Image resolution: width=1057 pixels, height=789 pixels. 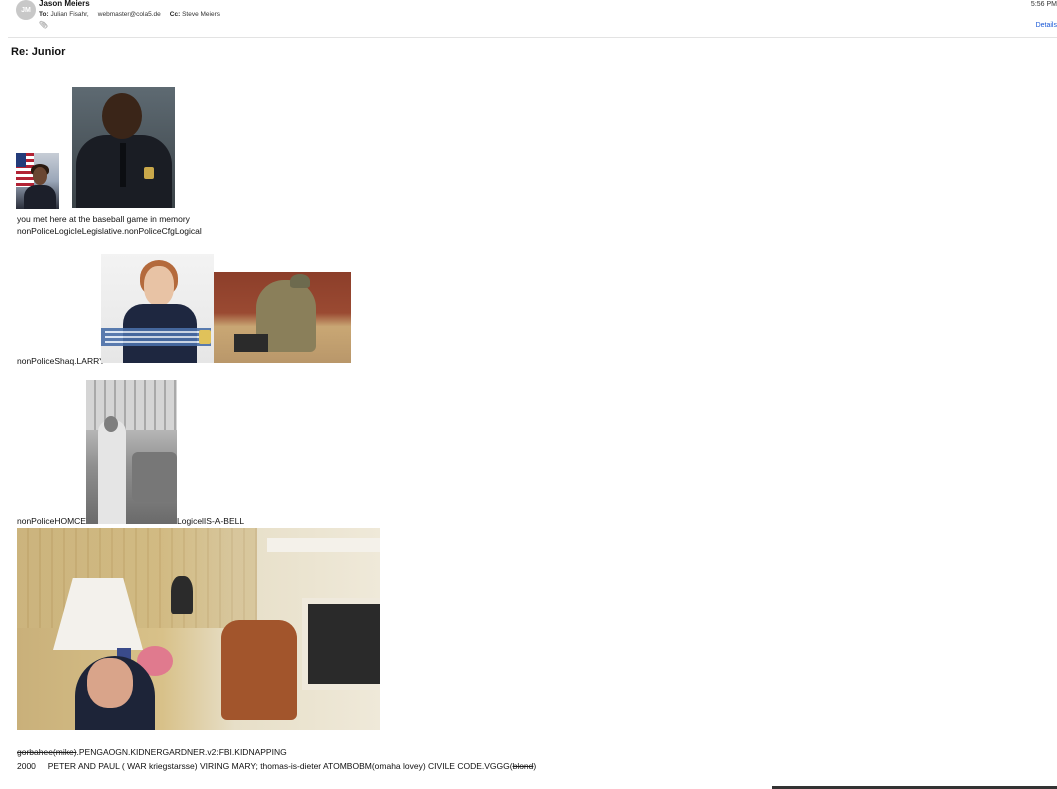 I want to click on soldier-laptop-photo-image, so click(x=282, y=317).